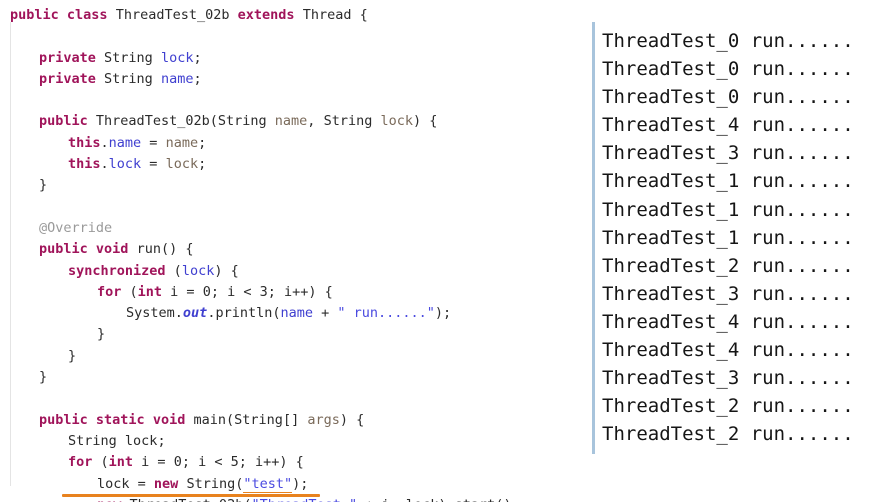  What do you see at coordinates (593, 238) in the screenshot?
I see `pane-divider` at bounding box center [593, 238].